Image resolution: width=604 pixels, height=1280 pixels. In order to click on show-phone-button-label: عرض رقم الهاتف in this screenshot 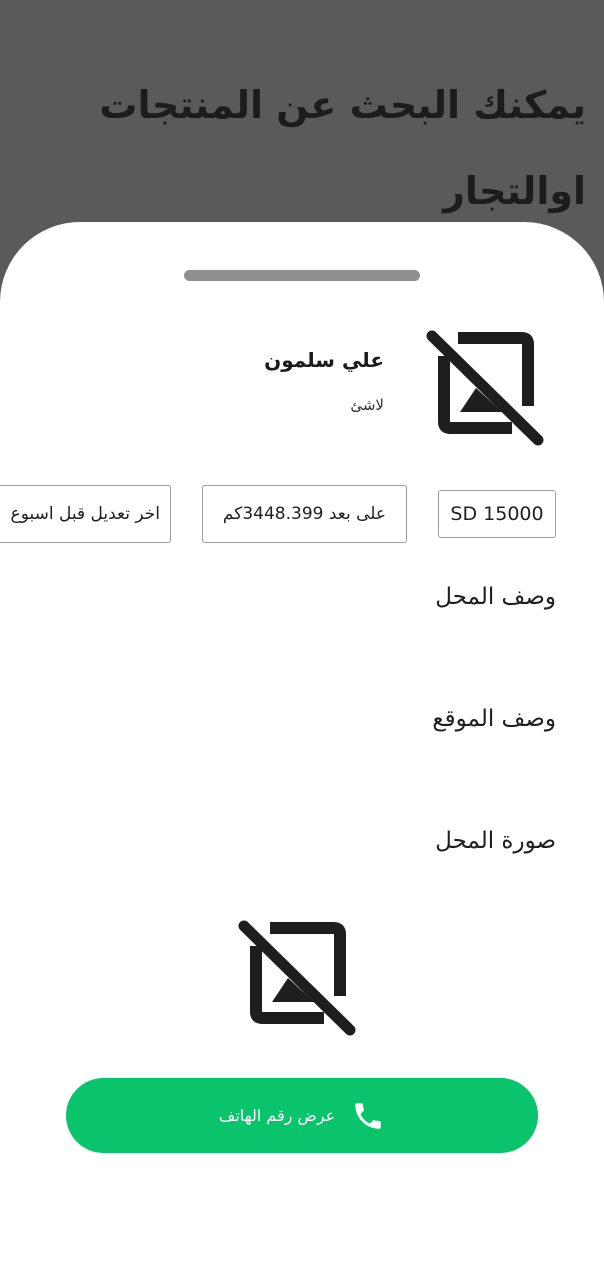, I will do `click(277, 1115)`.